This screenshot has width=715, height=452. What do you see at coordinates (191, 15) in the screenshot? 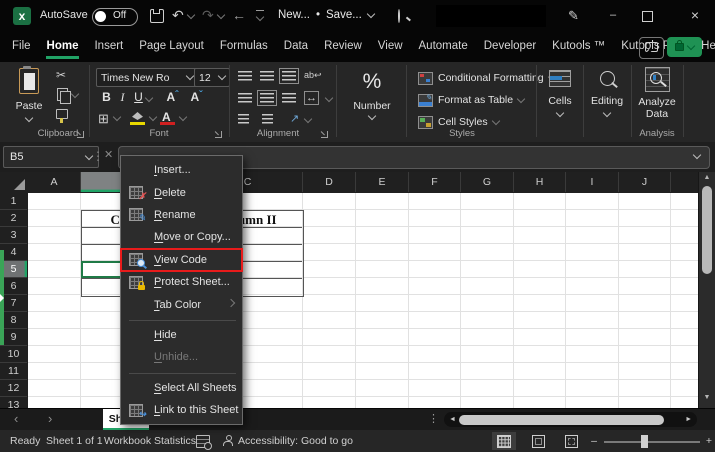
I see `undo-dropdown-icon` at bounding box center [191, 15].